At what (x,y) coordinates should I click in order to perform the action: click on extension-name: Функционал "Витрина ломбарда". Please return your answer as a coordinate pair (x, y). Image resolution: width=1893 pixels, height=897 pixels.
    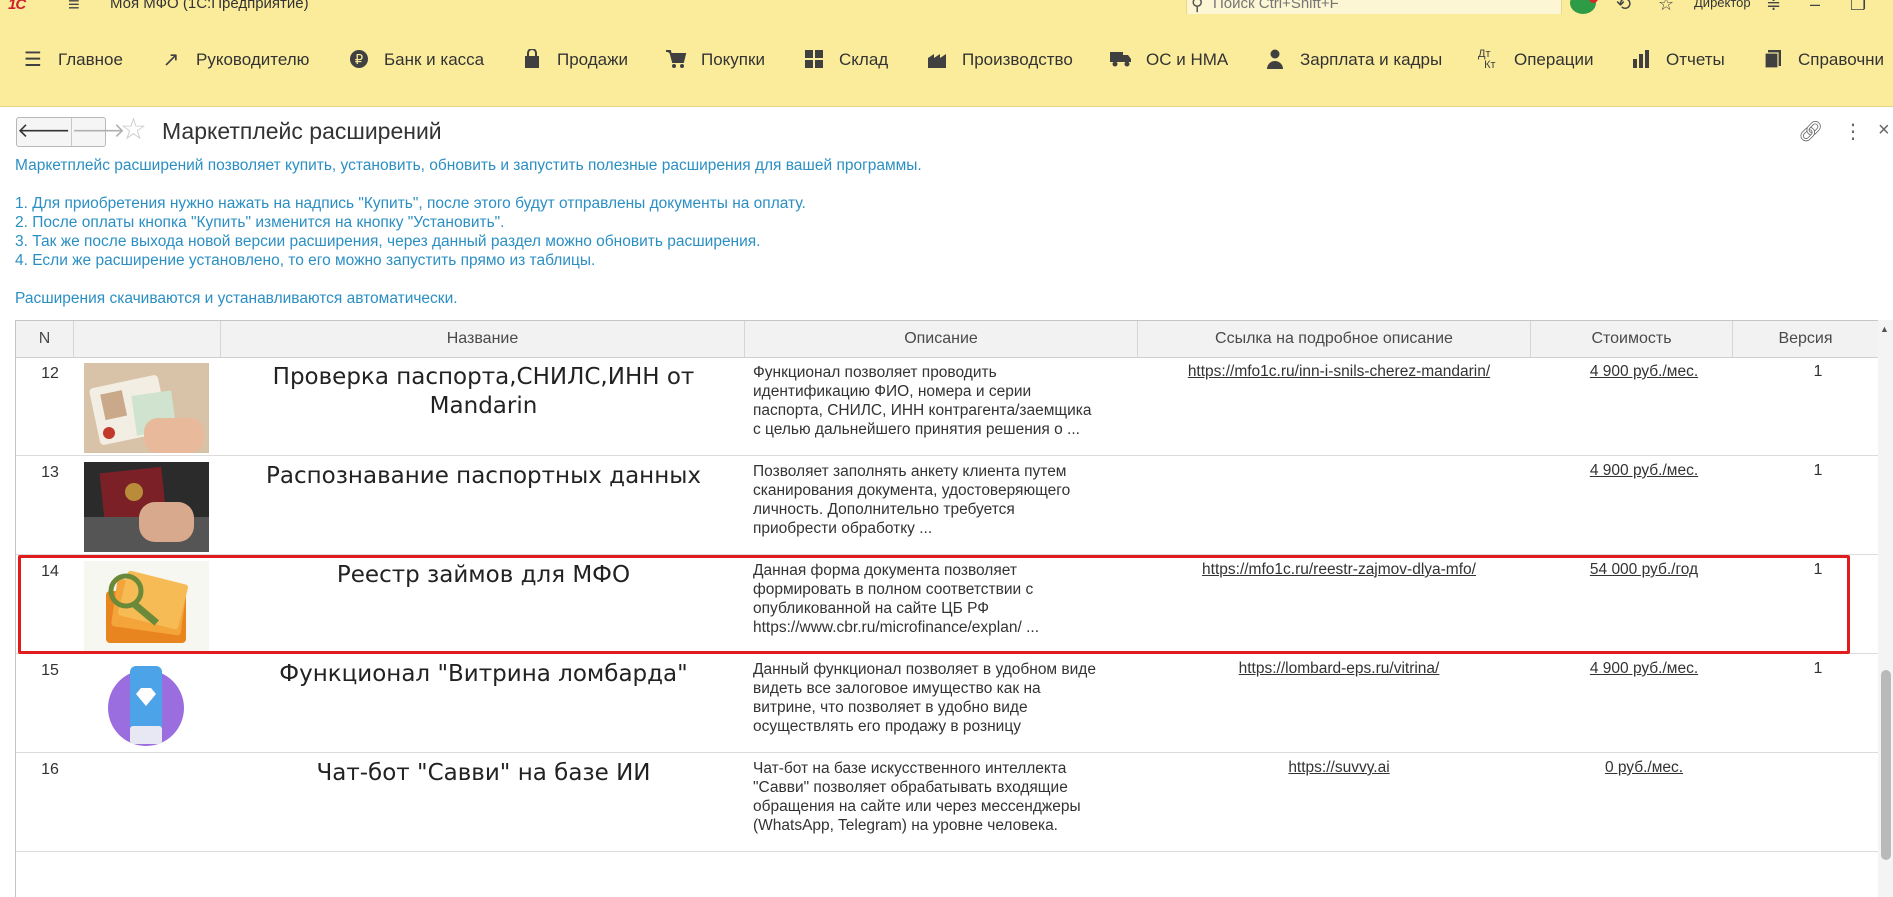
    Looking at the image, I should click on (483, 674).